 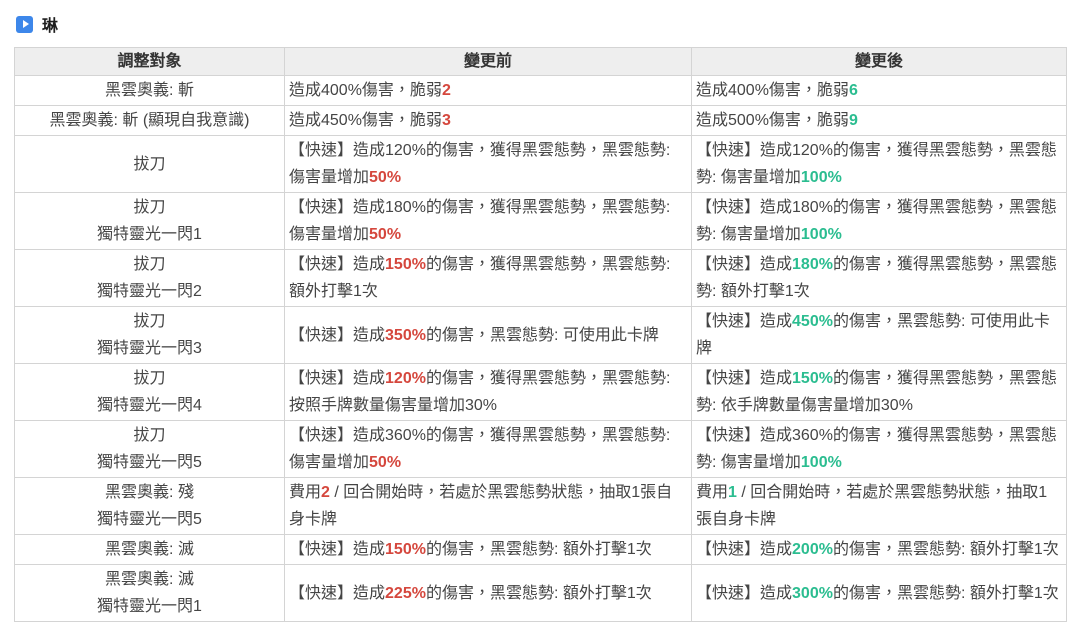 I want to click on play-icon, so click(x=24, y=24).